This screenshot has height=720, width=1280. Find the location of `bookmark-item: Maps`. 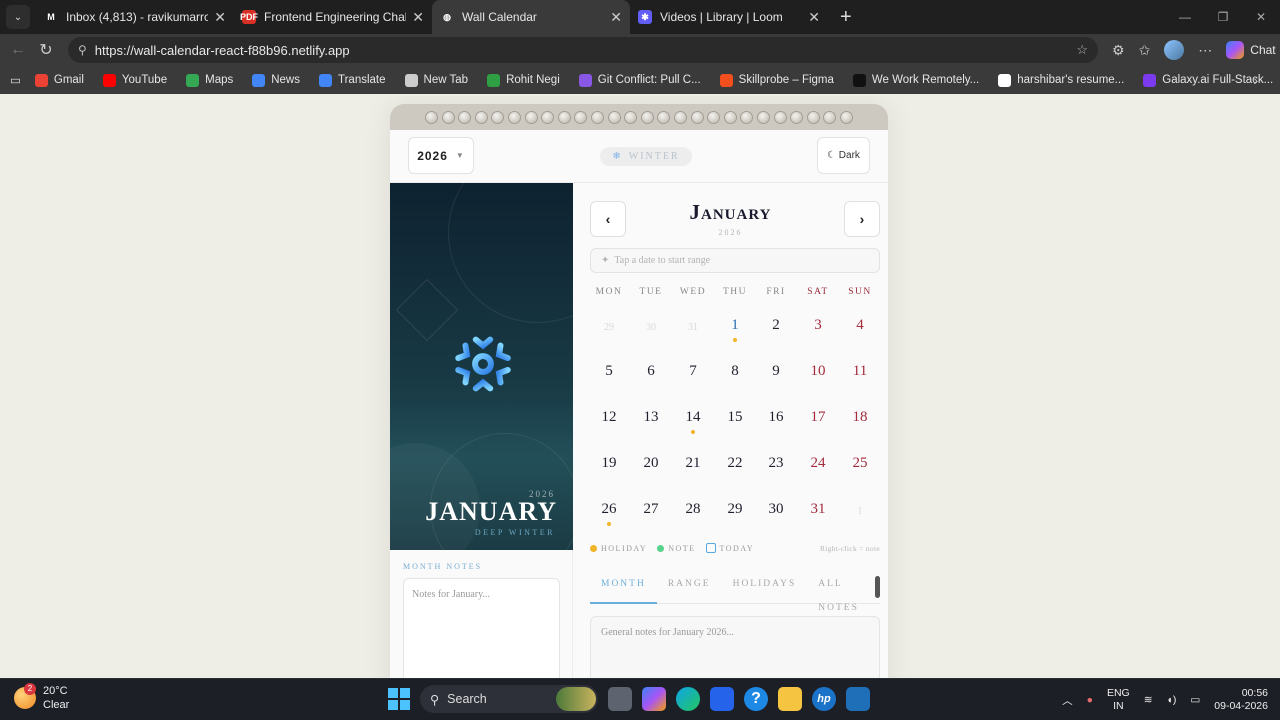

bookmark-item: Maps is located at coordinates (209, 80).